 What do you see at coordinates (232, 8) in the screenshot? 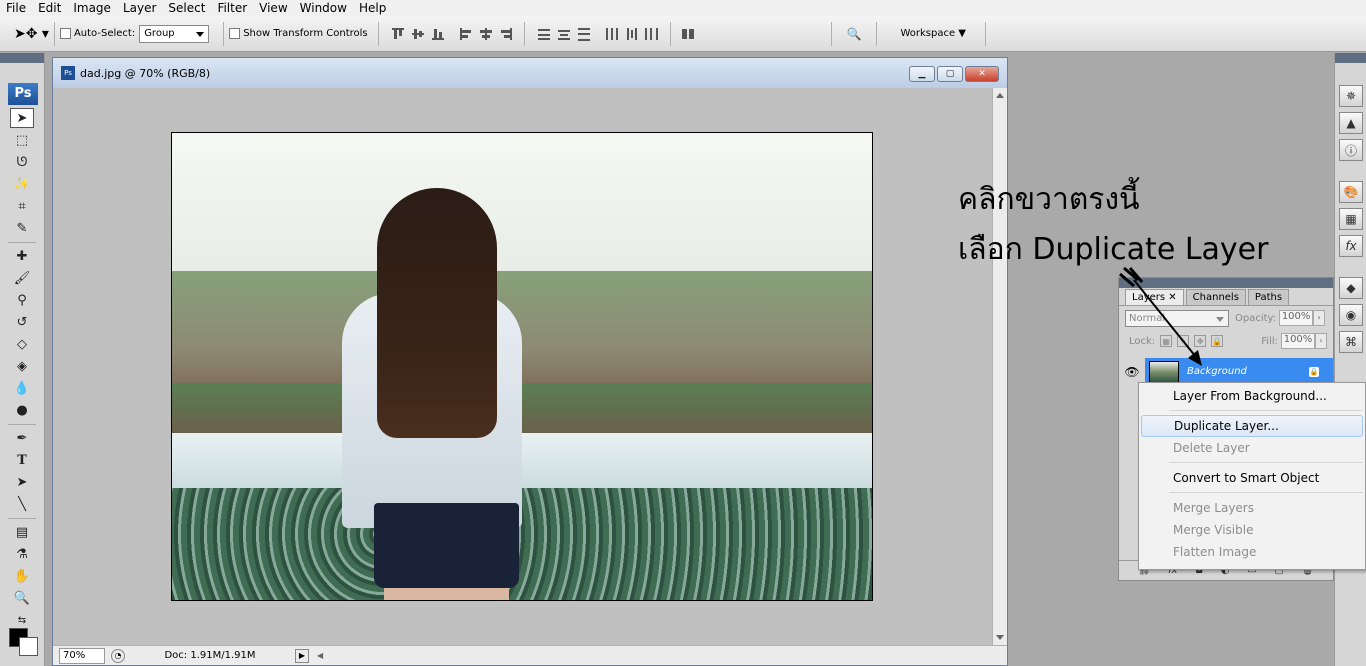
I see `menu-filter: Filter` at bounding box center [232, 8].